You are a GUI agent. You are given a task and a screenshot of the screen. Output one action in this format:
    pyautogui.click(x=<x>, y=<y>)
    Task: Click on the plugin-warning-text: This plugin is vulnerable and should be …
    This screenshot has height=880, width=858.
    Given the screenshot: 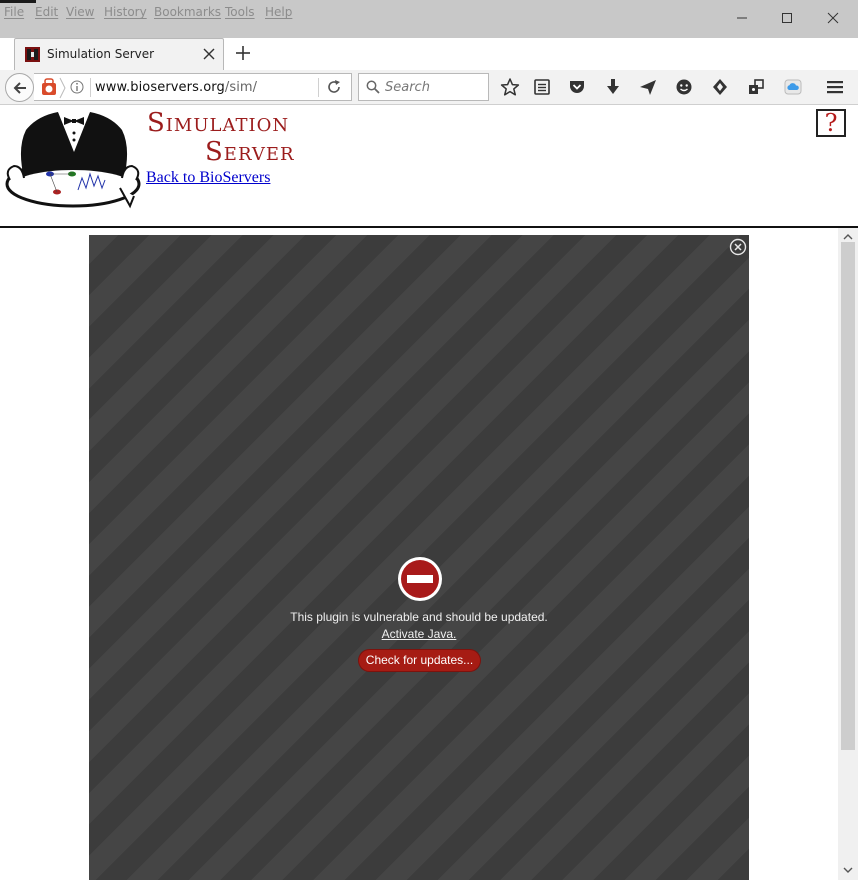 What is the action you would take?
    pyautogui.click(x=419, y=617)
    